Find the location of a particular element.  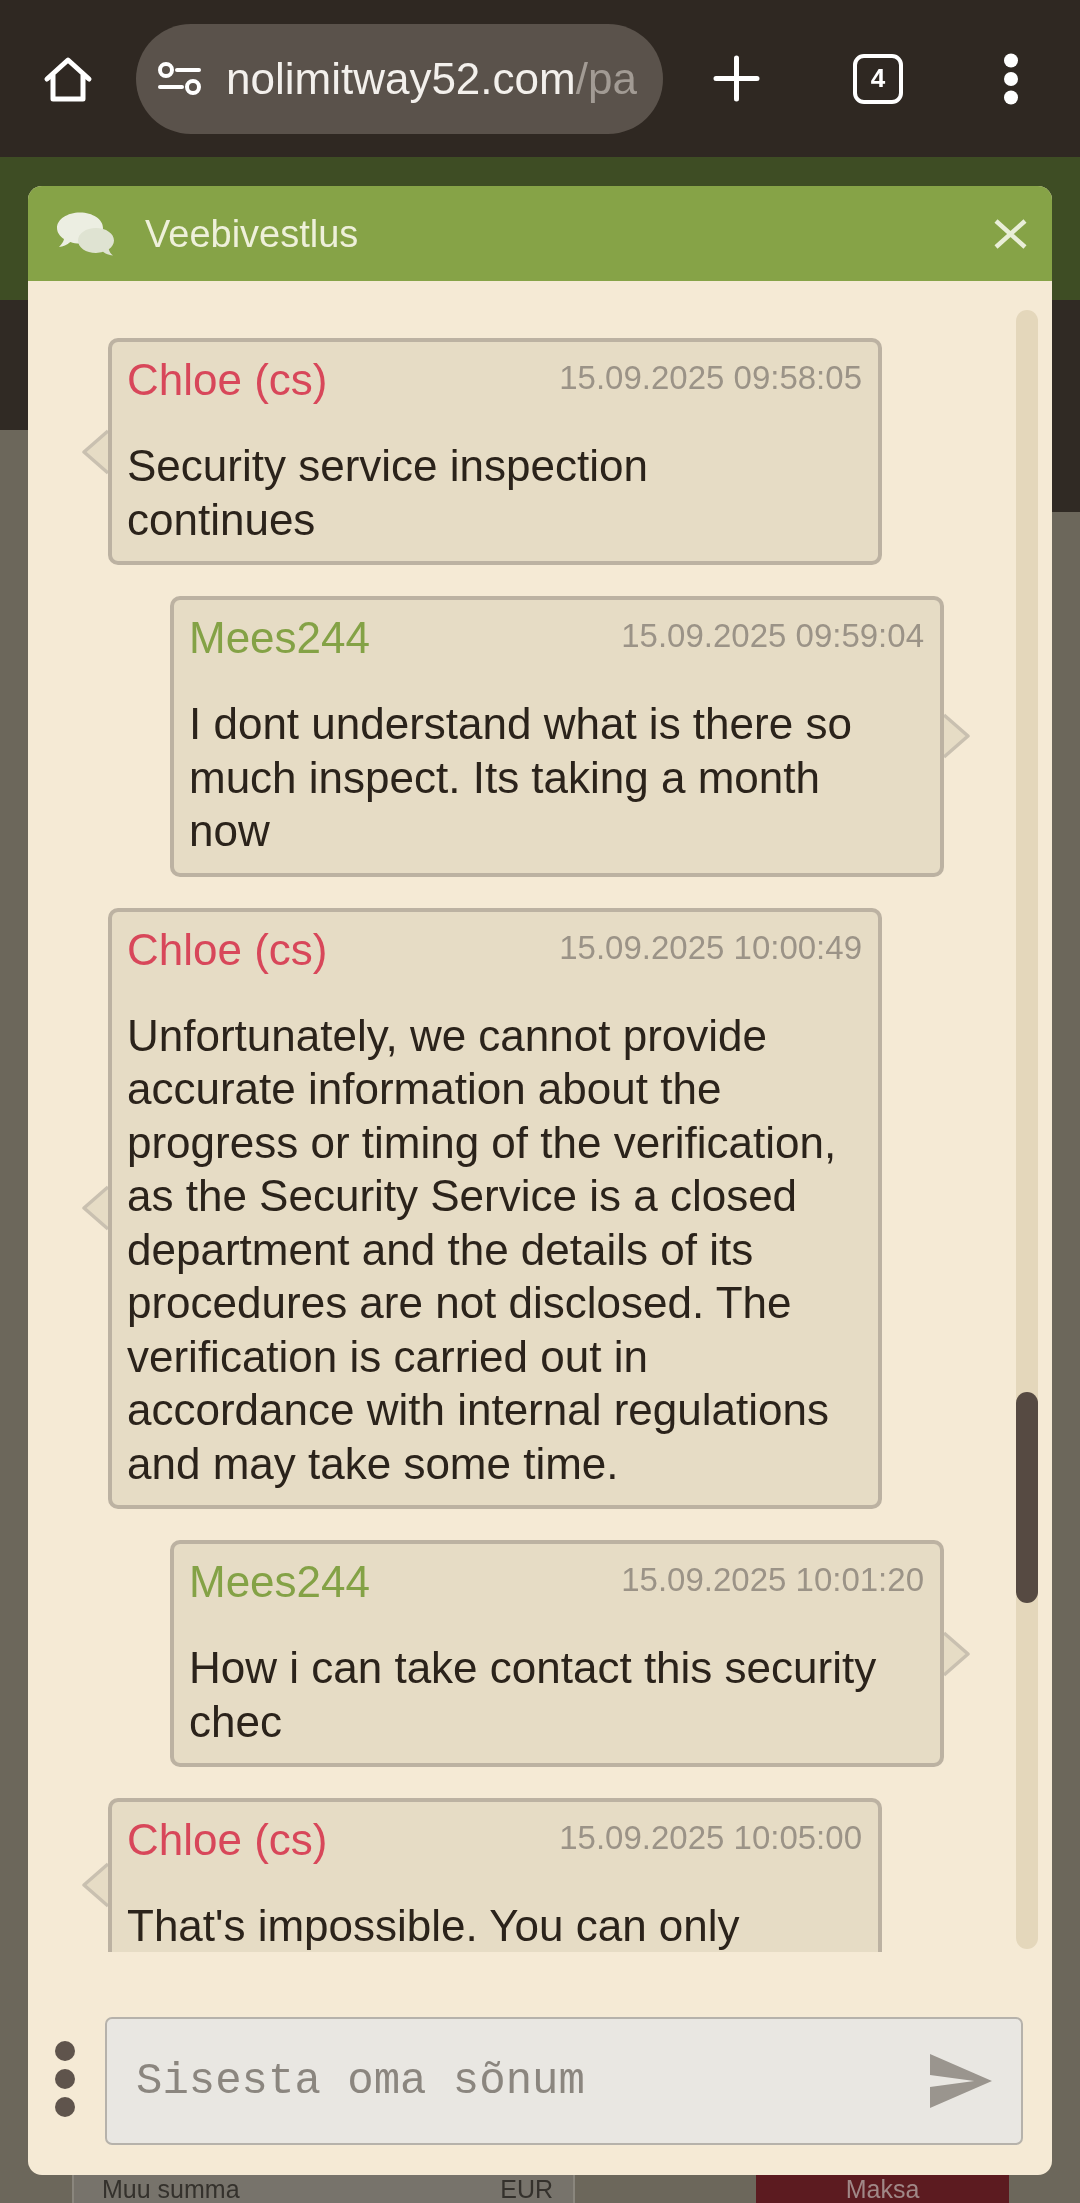

sliders-icon is located at coordinates (179, 78).